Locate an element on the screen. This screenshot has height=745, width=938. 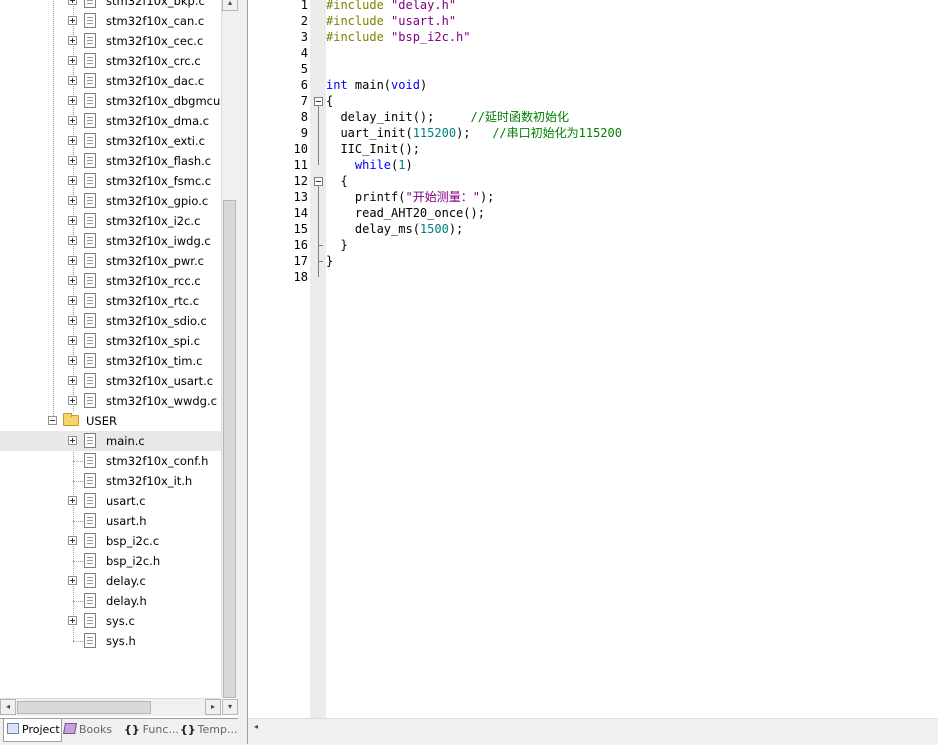
code-line: #include "bsp_i2c.h" is located at coordinates (398, 37).